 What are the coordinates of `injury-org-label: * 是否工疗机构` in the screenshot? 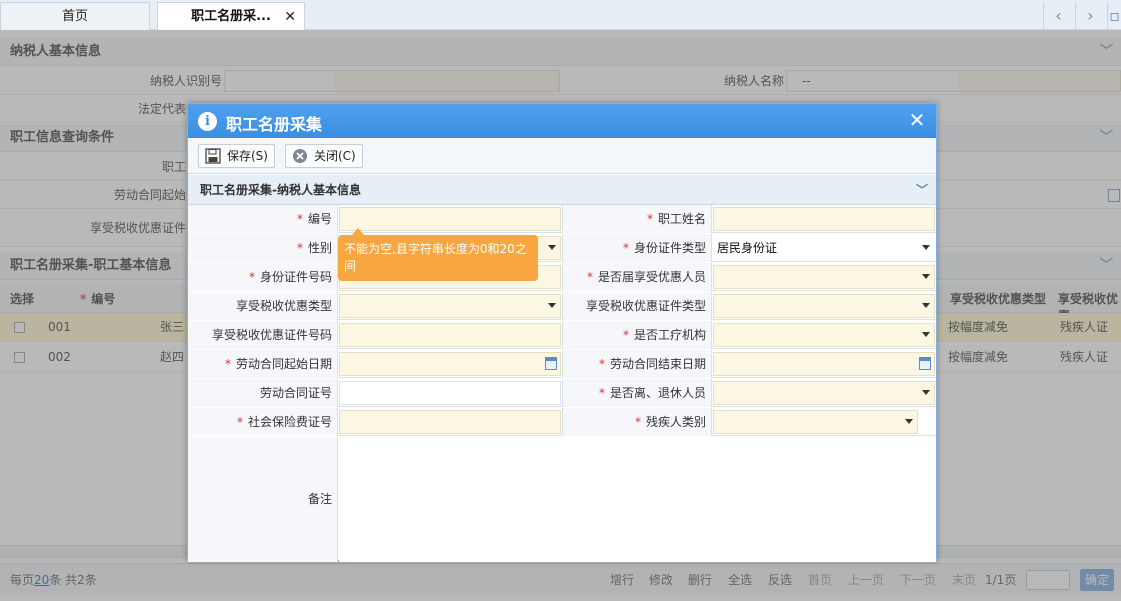 It's located at (637, 335).